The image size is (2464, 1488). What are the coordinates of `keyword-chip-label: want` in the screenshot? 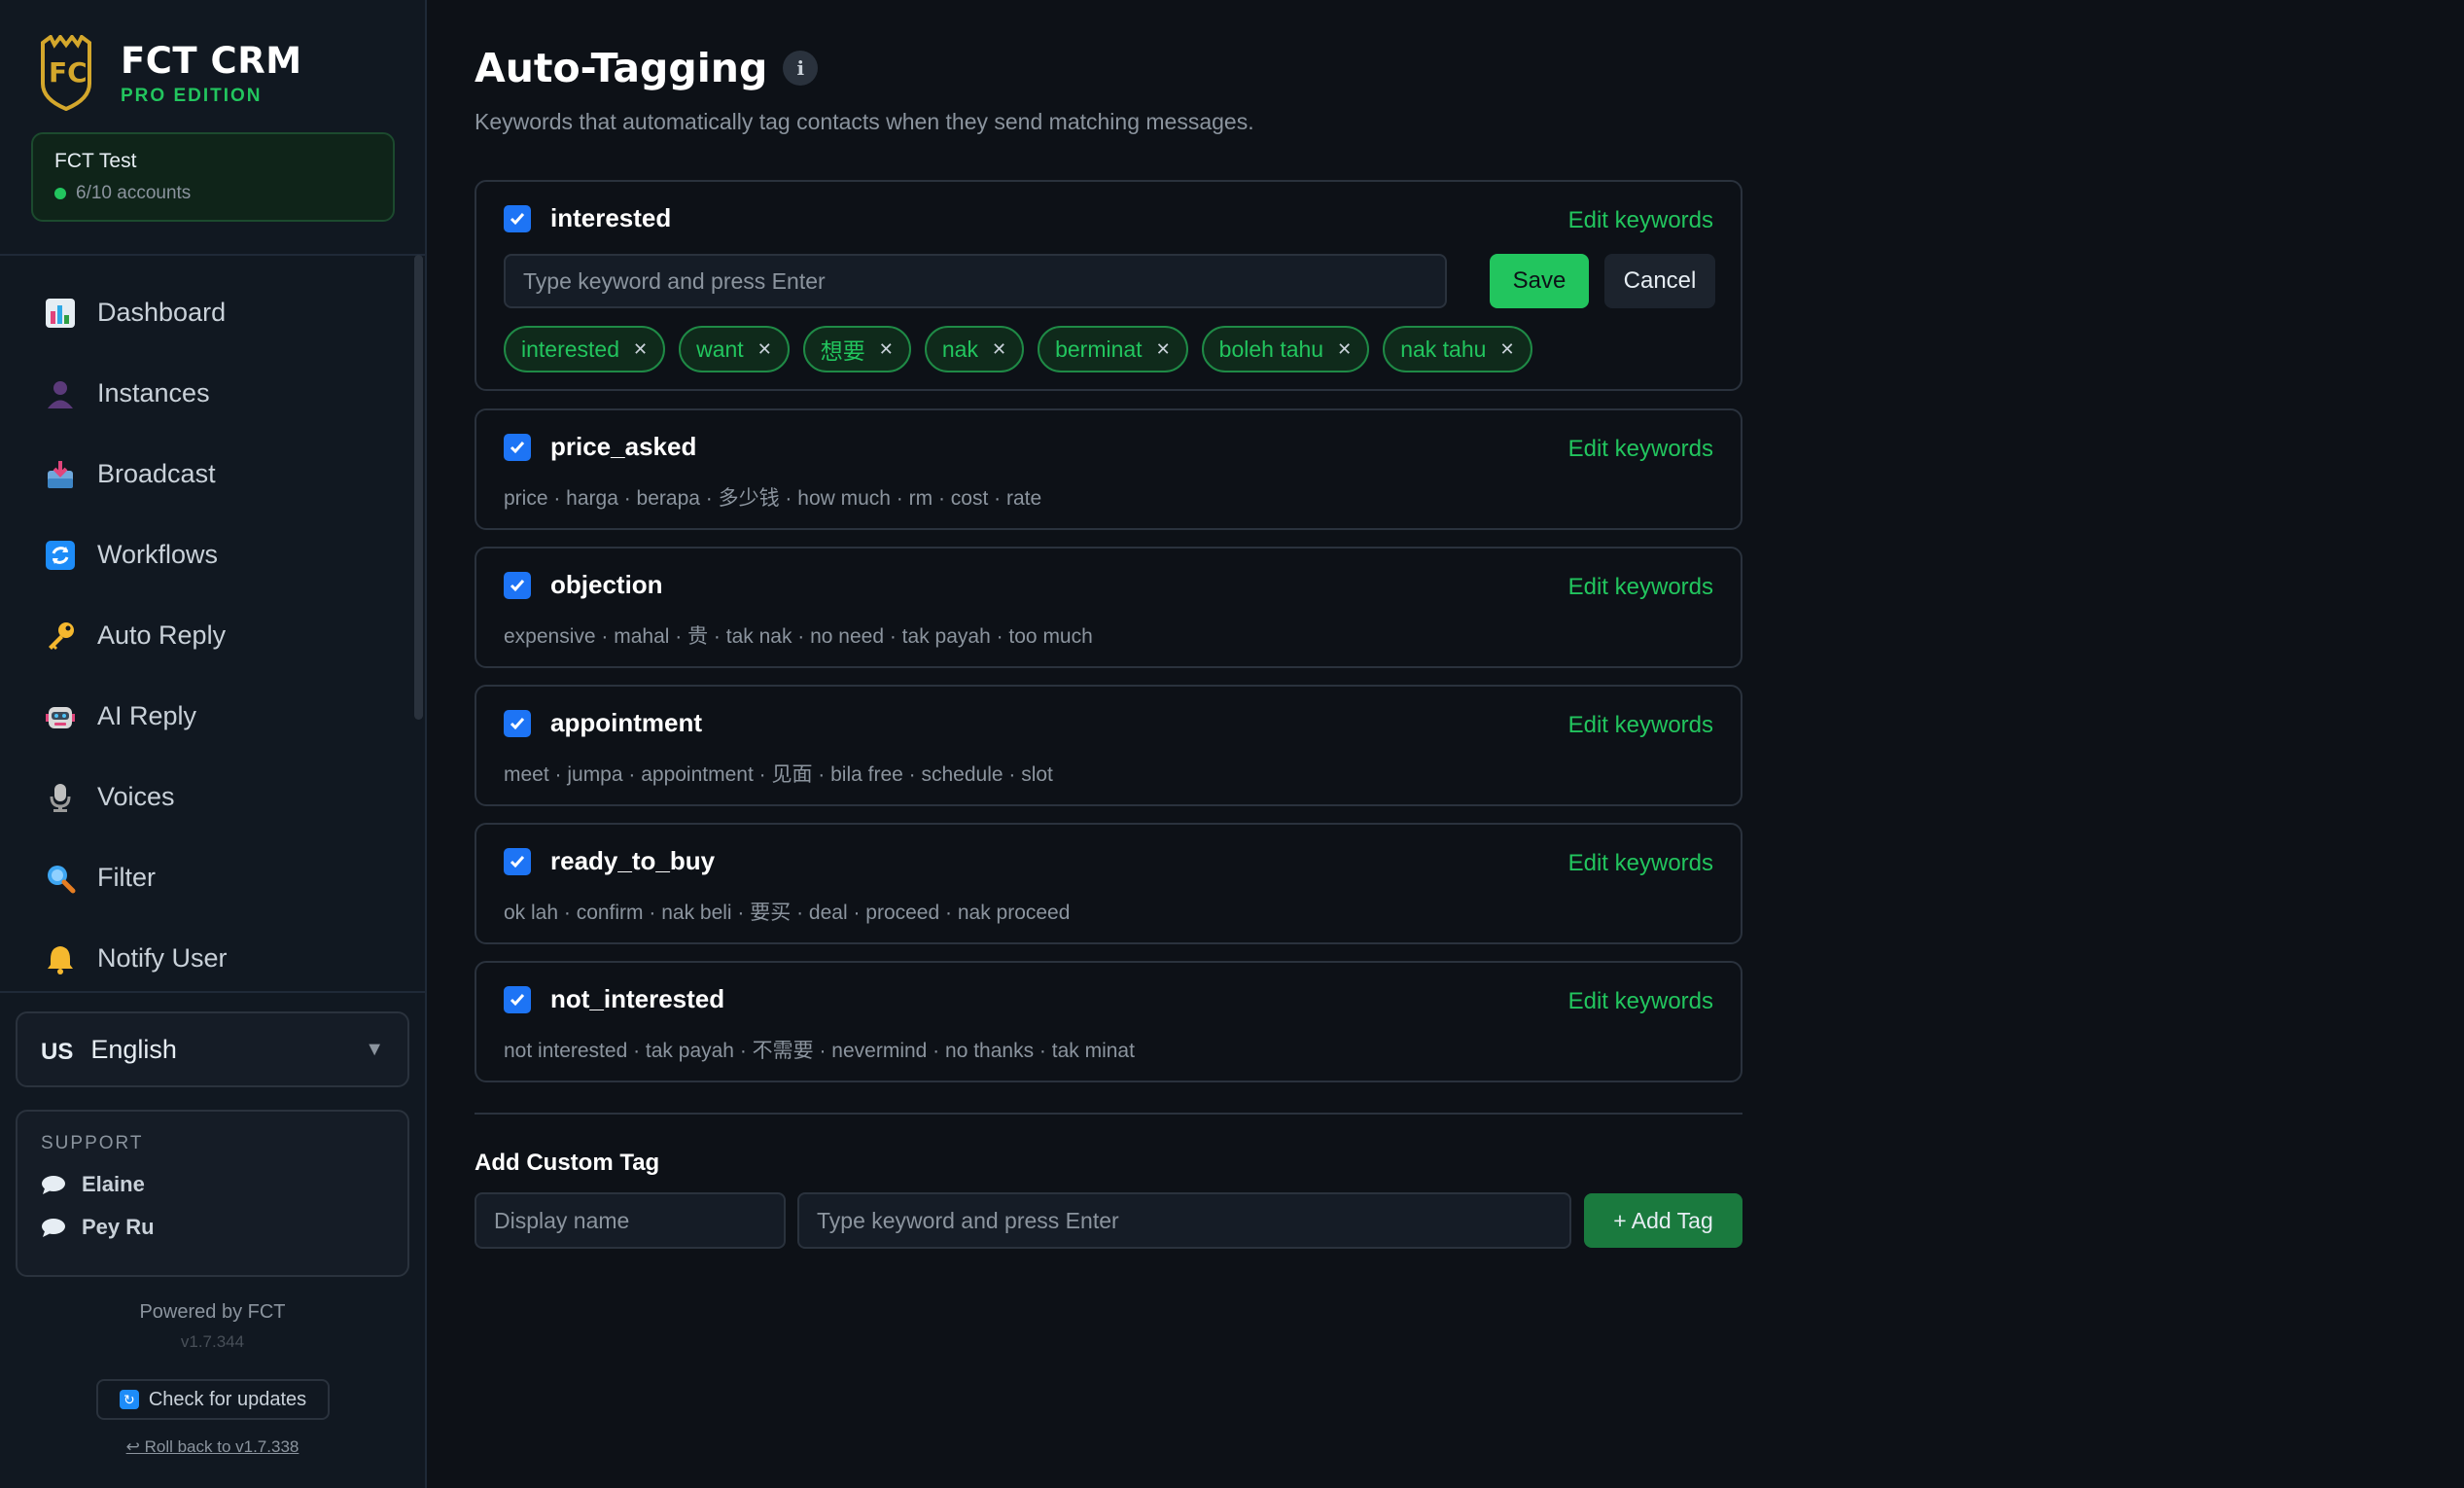 It's located at (720, 349).